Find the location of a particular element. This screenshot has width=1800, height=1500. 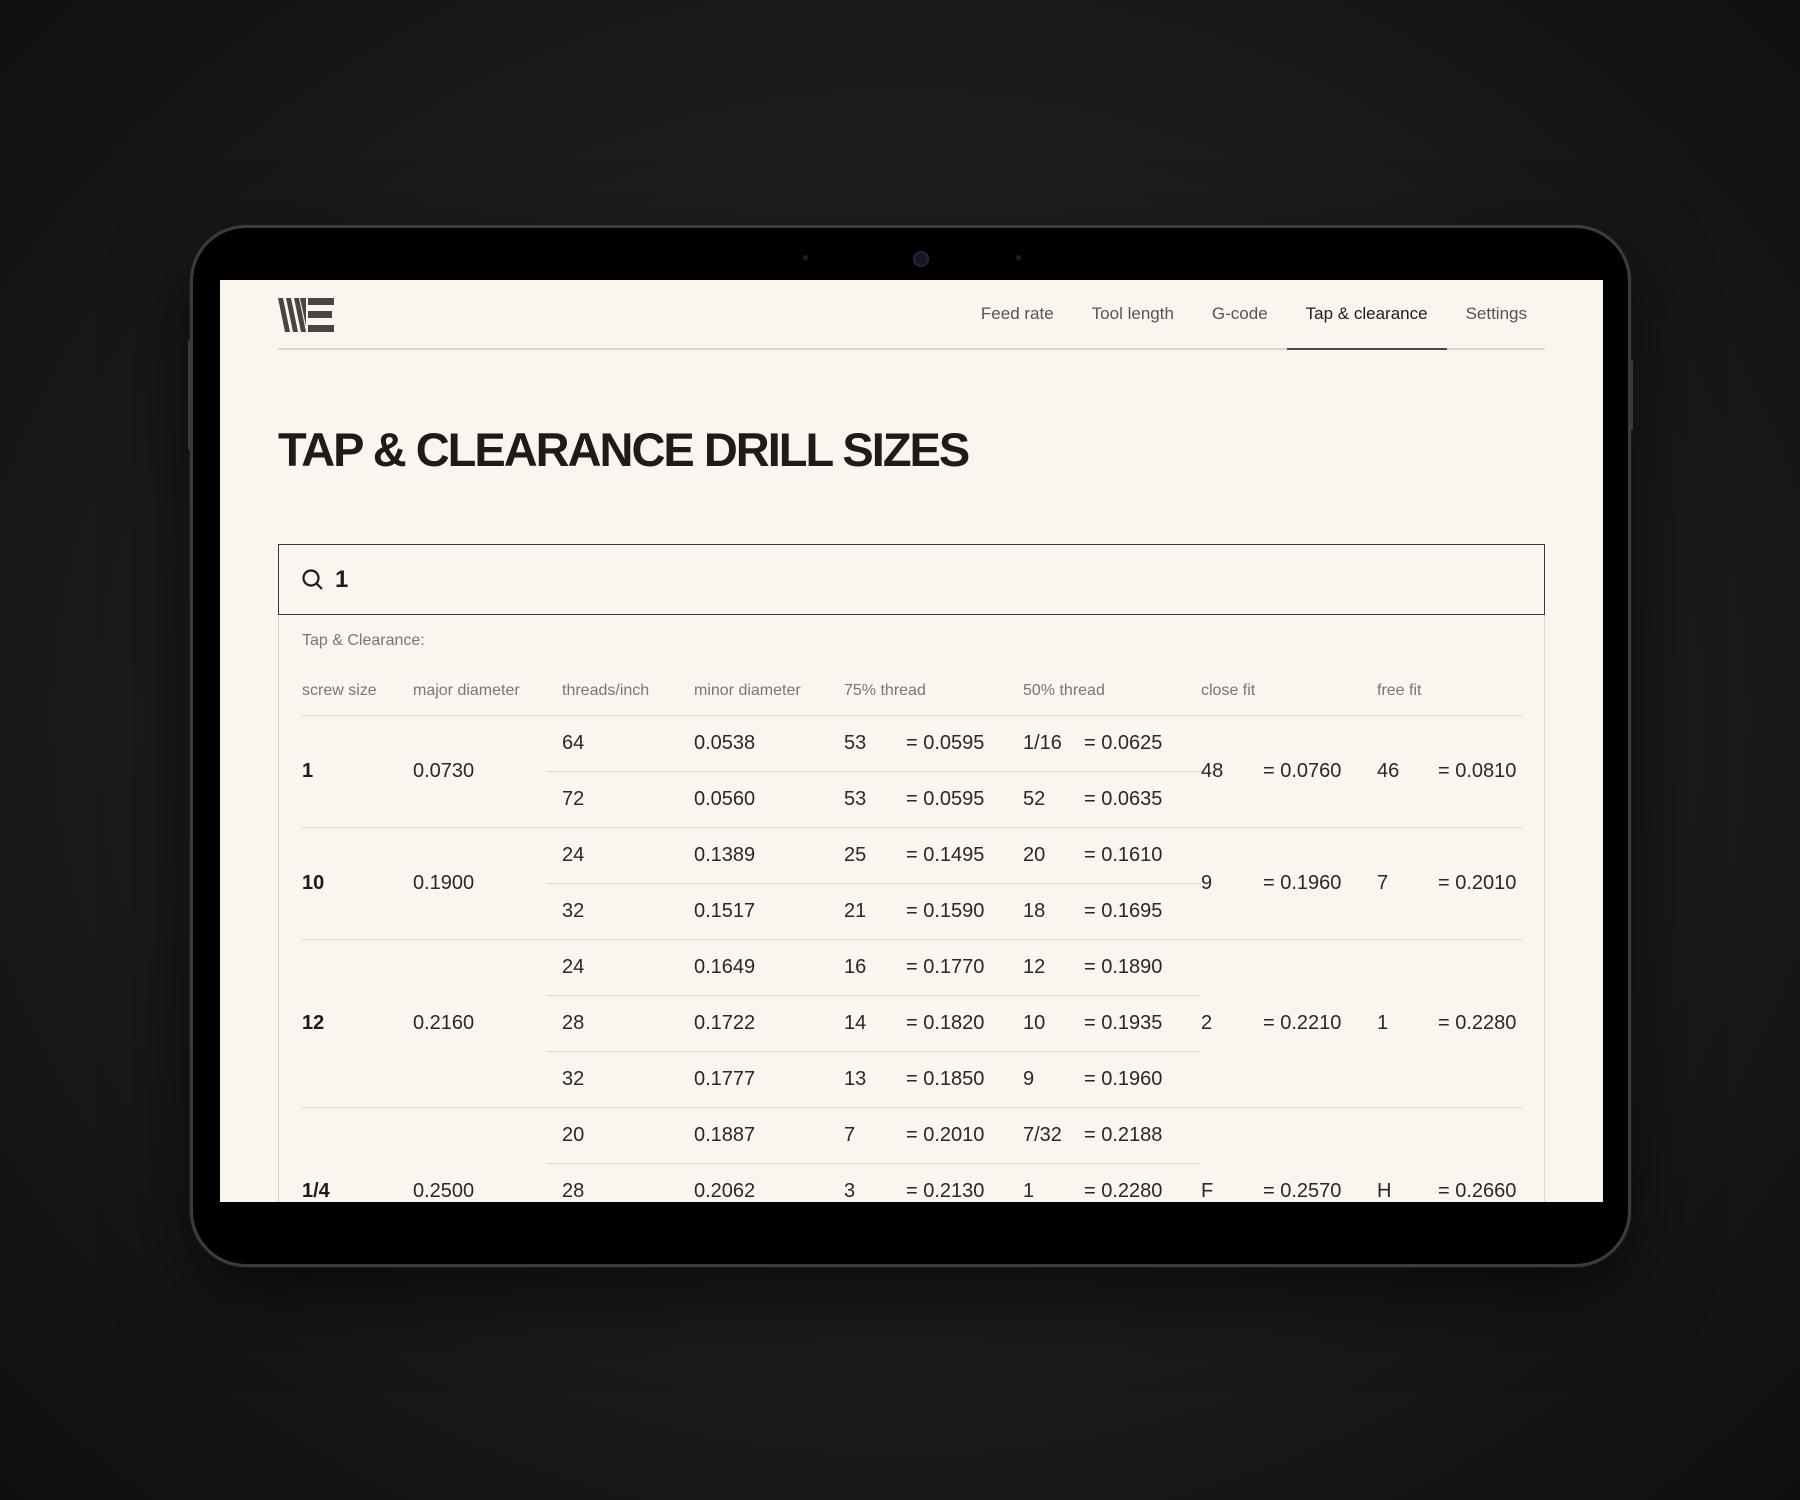

thread75-drill: 13 is located at coordinates (875, 1080).